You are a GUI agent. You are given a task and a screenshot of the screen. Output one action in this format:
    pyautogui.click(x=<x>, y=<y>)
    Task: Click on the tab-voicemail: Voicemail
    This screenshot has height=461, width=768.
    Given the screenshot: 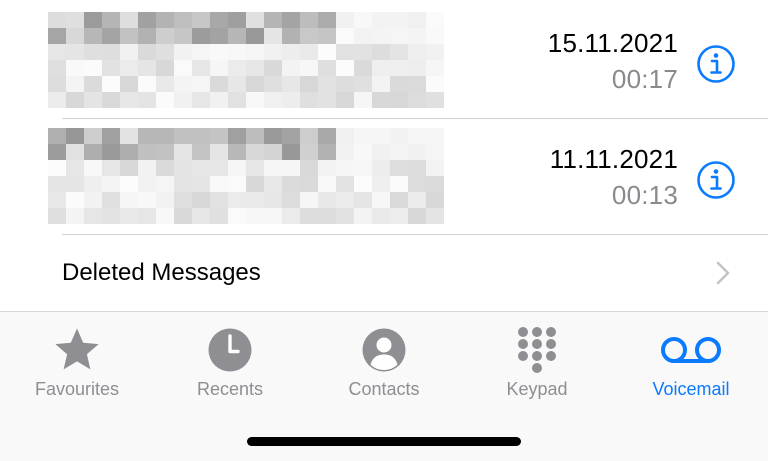 What is the action you would take?
    pyautogui.click(x=691, y=362)
    